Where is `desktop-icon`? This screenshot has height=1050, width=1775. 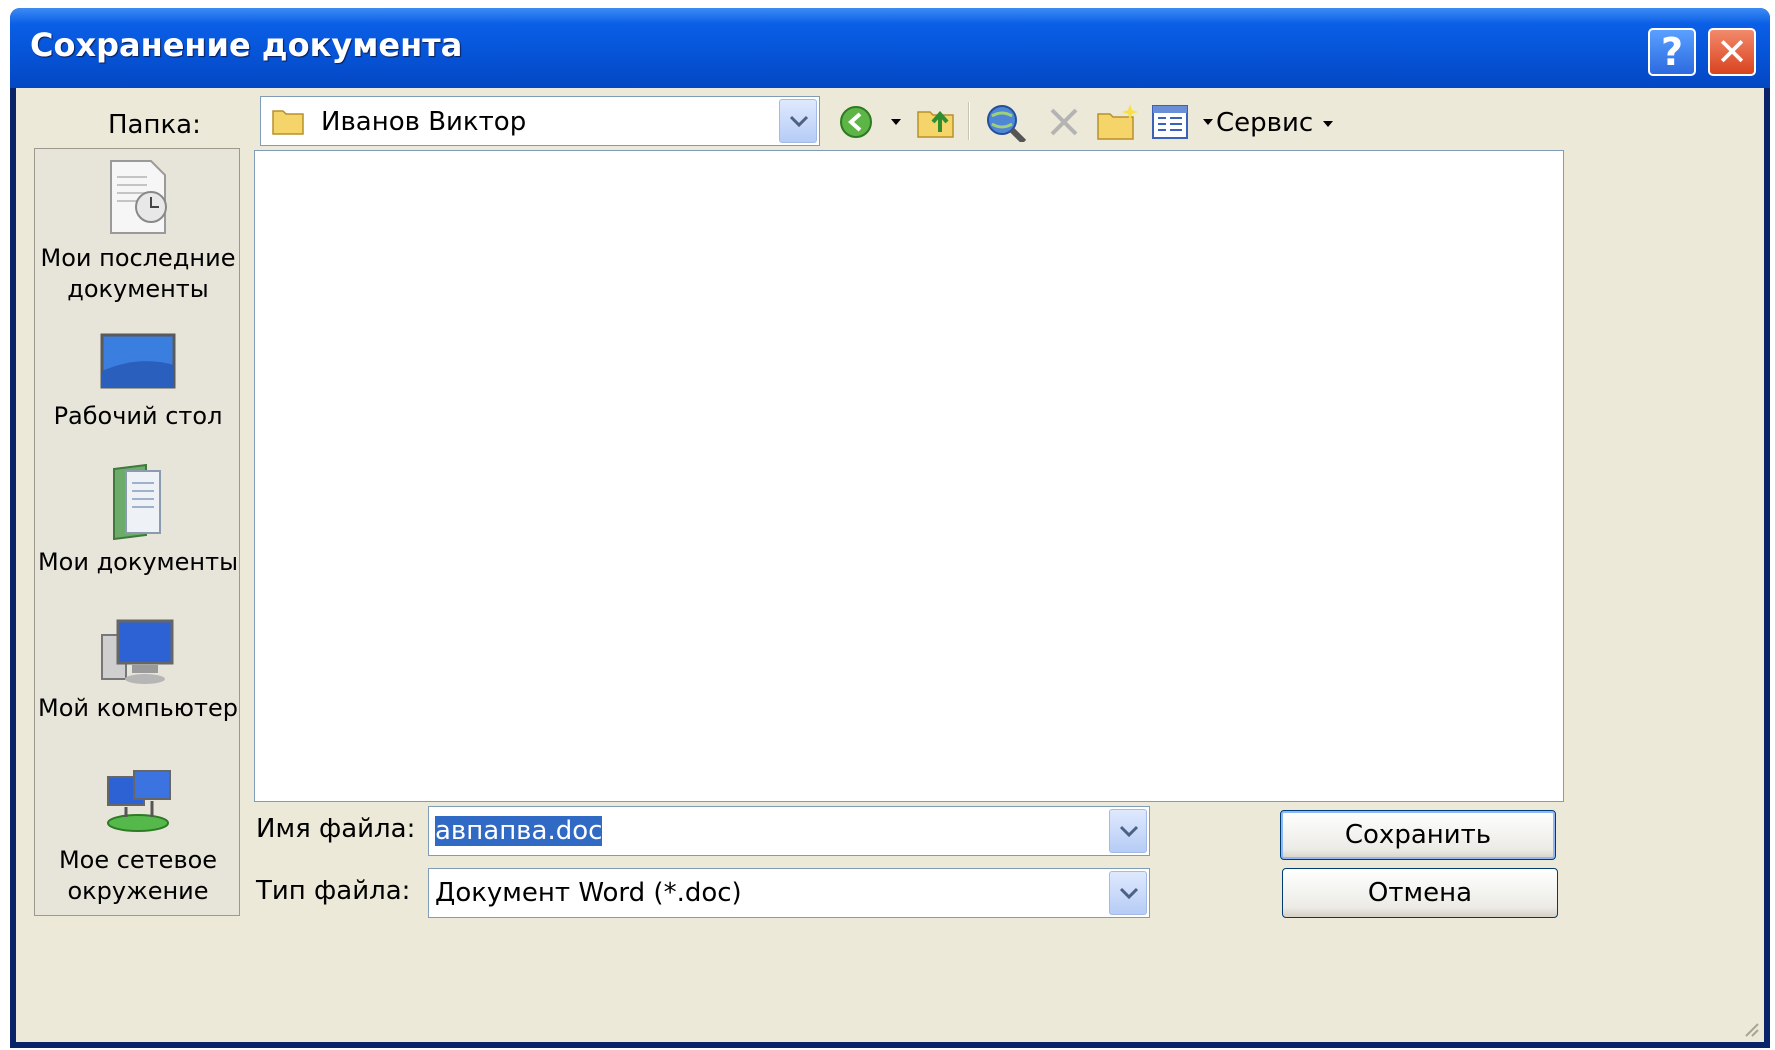 desktop-icon is located at coordinates (138, 361).